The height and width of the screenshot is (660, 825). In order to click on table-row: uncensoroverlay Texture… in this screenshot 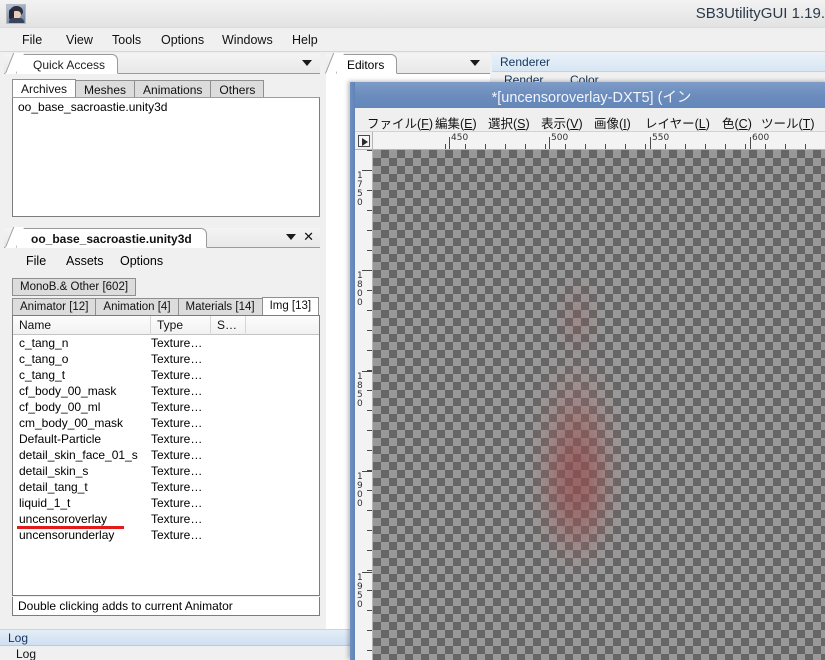, I will do `click(166, 520)`.